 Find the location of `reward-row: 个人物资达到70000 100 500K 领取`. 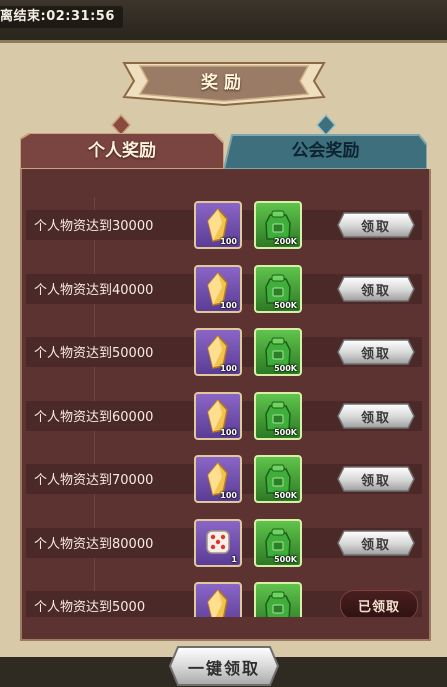

reward-row: 个人物资达到70000 100 500K 领取 is located at coordinates (225, 479).